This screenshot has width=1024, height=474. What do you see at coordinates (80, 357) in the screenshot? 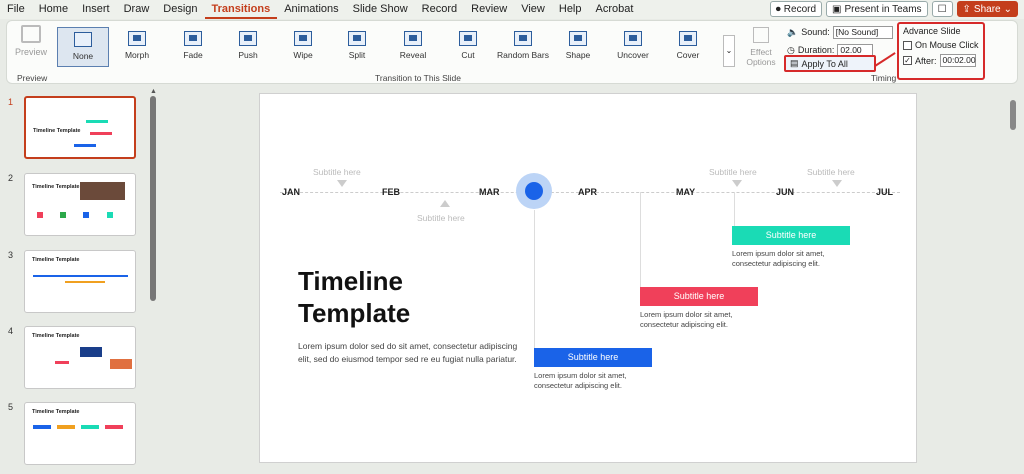
I see `slide-thumbnail-4: Timeline Template` at bounding box center [80, 357].